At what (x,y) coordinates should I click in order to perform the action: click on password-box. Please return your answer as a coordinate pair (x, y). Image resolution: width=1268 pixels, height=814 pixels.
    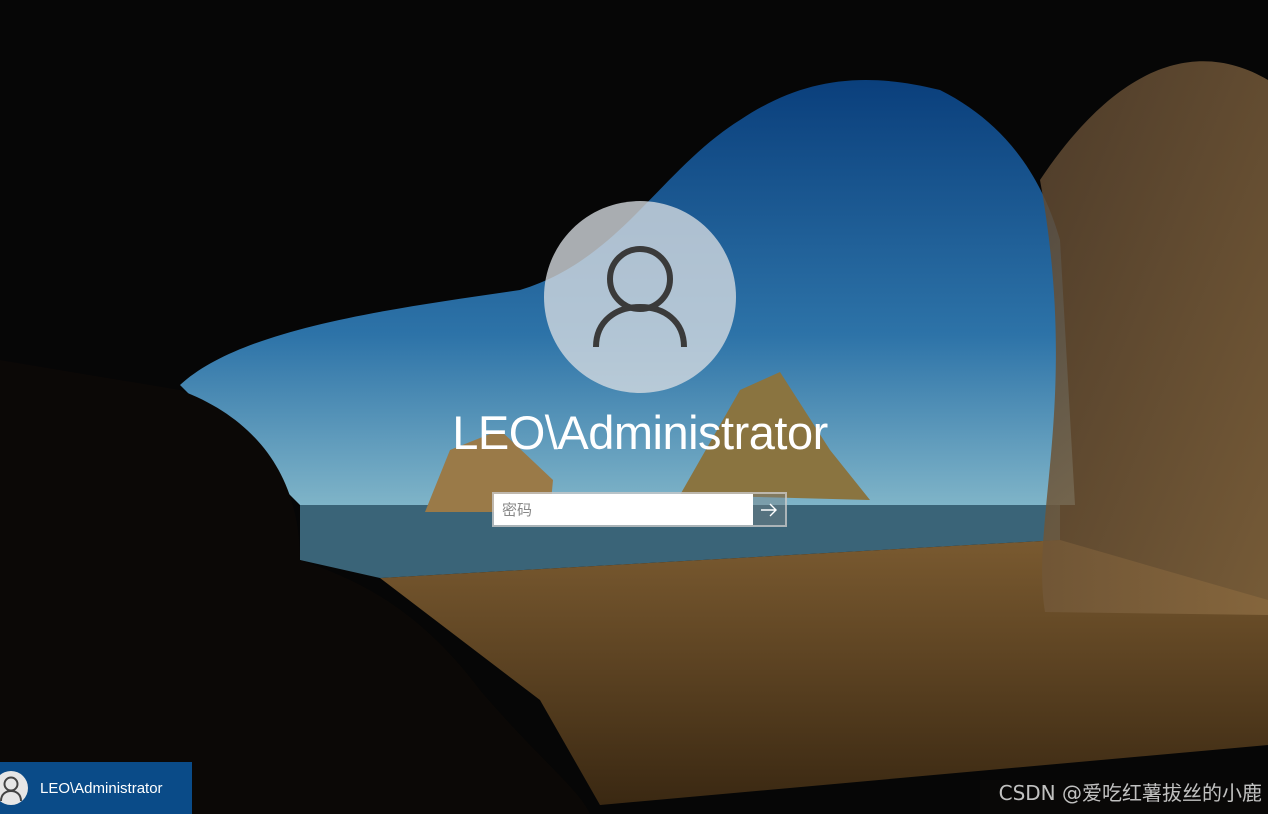
    Looking at the image, I should click on (639, 509).